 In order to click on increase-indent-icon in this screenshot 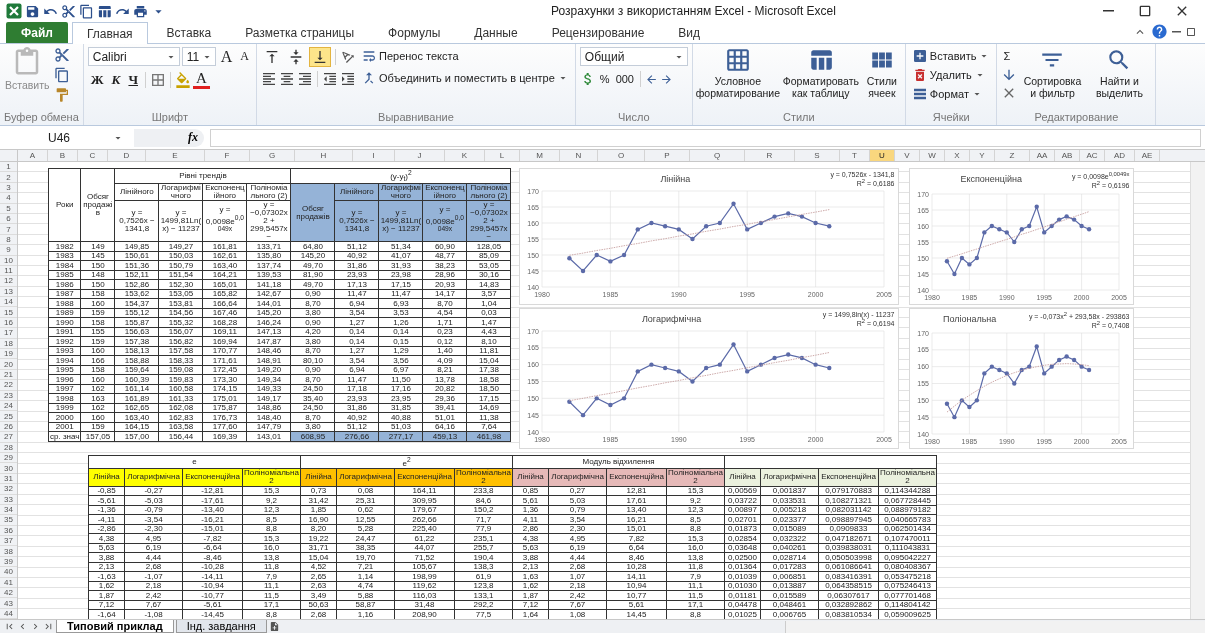, I will do `click(348, 79)`.